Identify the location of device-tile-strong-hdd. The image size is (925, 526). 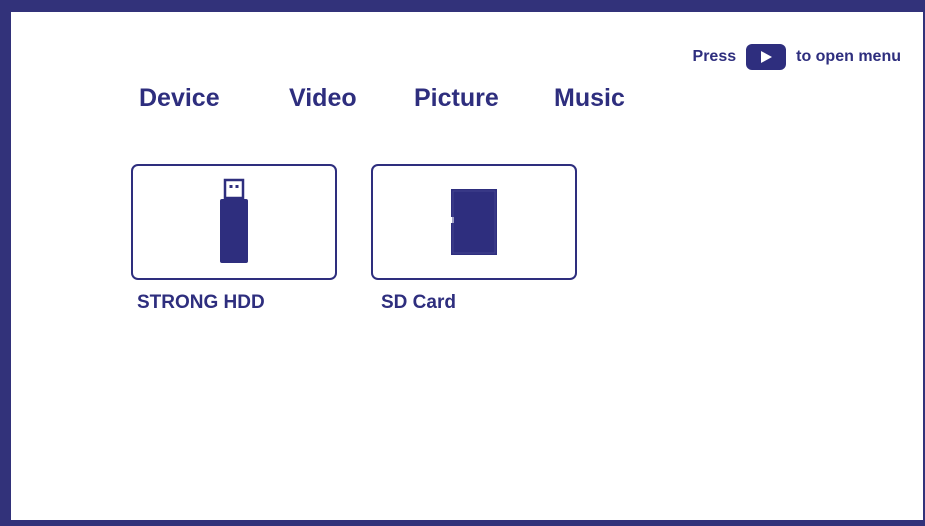
(234, 222).